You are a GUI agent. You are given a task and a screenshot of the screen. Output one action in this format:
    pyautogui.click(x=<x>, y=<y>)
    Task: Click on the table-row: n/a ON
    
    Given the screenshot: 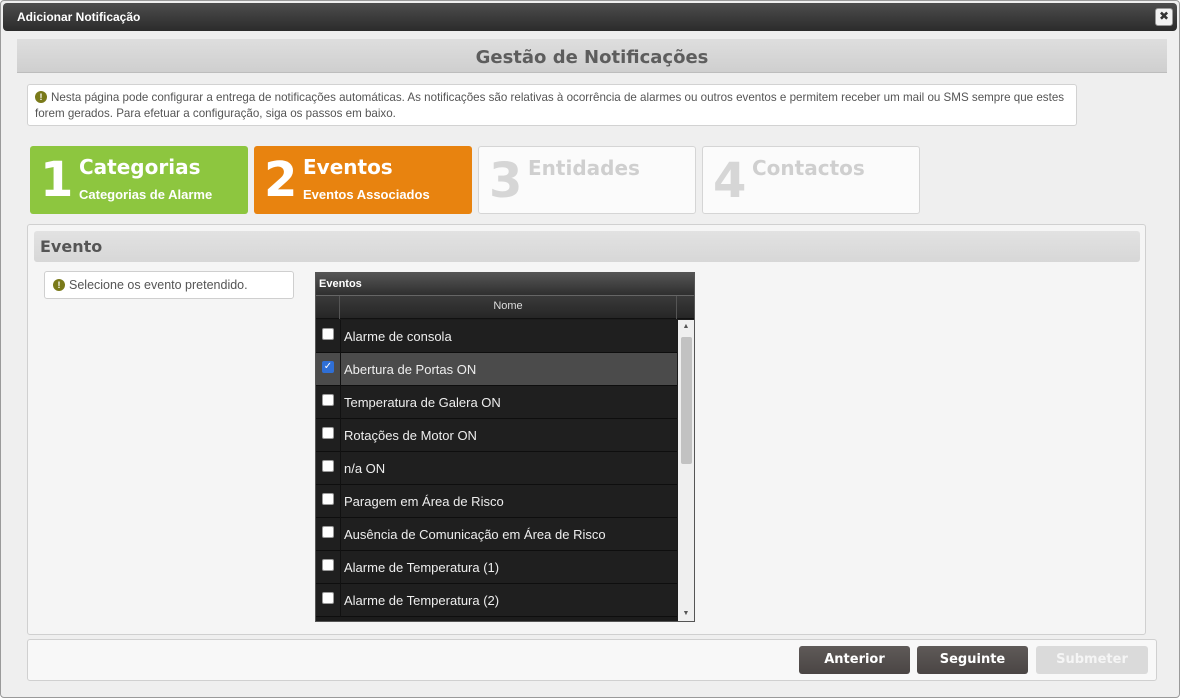 What is the action you would take?
    pyautogui.click(x=496, y=468)
    